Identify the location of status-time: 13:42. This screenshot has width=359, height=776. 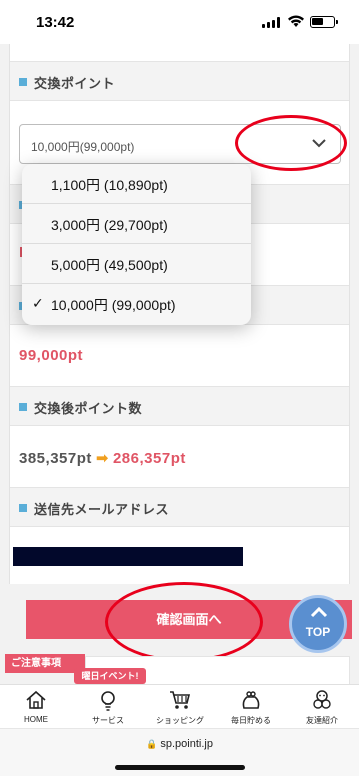
(55, 22).